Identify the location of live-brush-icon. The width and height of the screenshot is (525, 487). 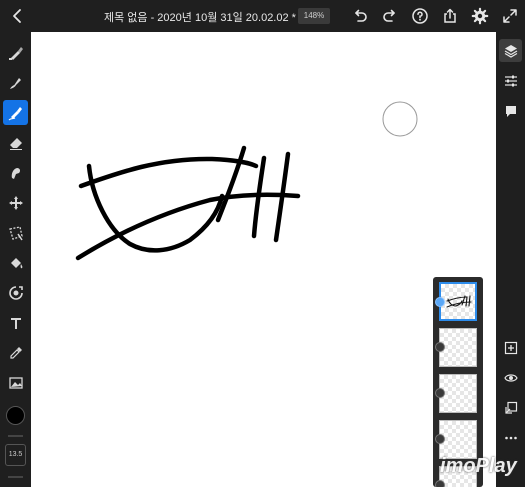
(15, 83).